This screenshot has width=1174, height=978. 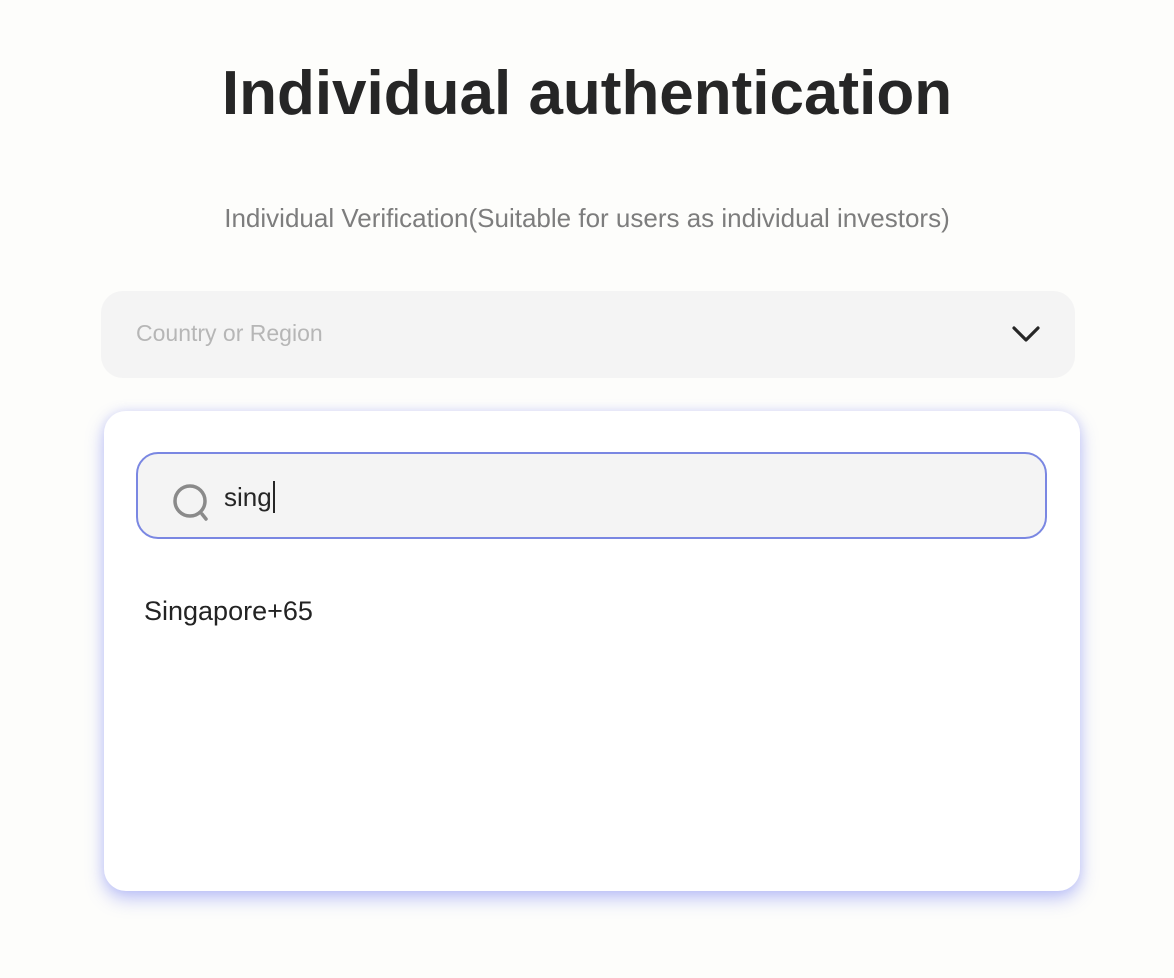 I want to click on country-option-singapore: Singapore+65, so click(x=228, y=611).